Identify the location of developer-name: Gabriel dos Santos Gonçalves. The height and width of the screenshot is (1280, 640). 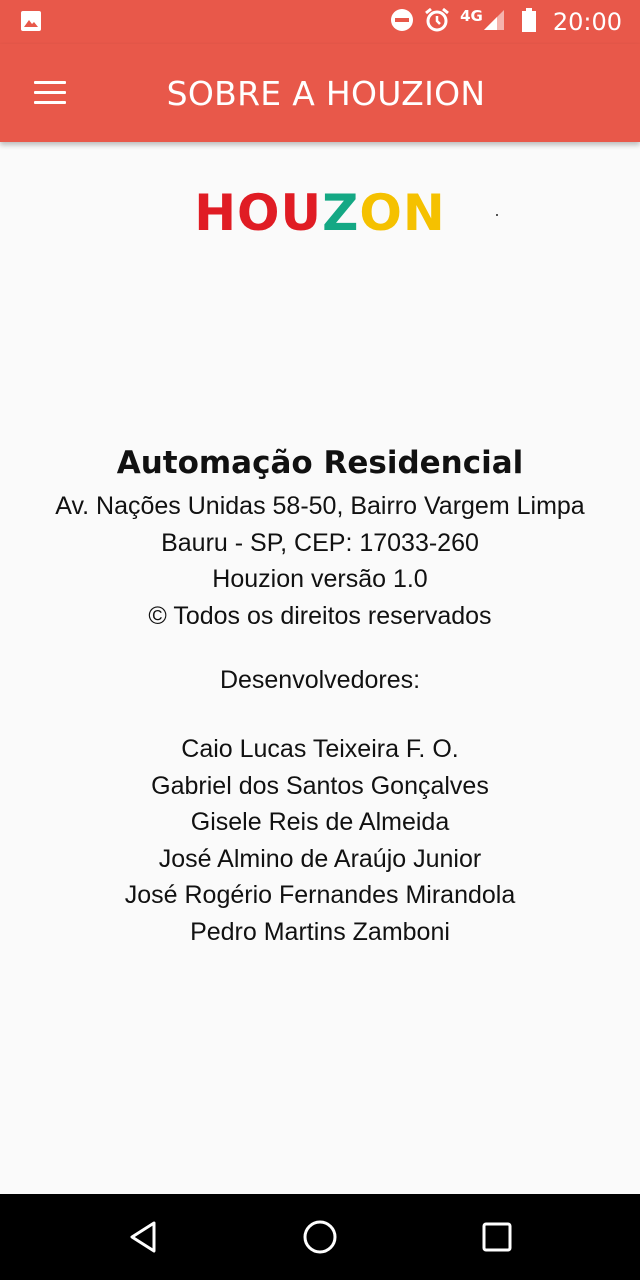
(320, 785).